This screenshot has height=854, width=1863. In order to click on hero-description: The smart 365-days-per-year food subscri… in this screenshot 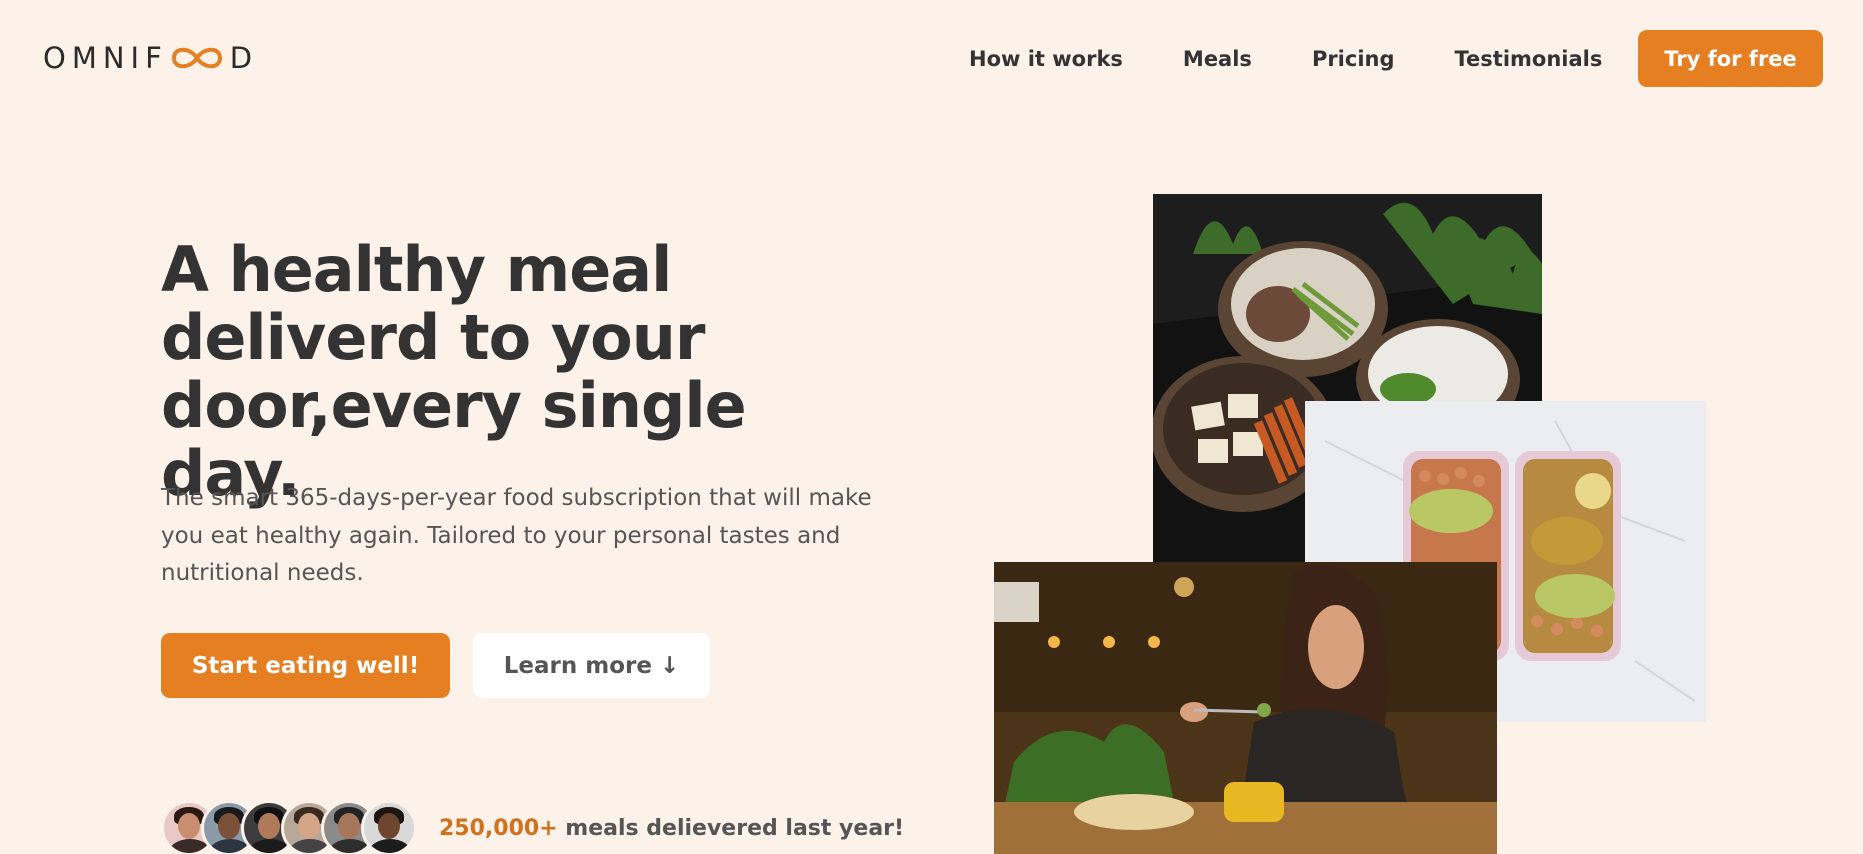, I will do `click(516, 535)`.